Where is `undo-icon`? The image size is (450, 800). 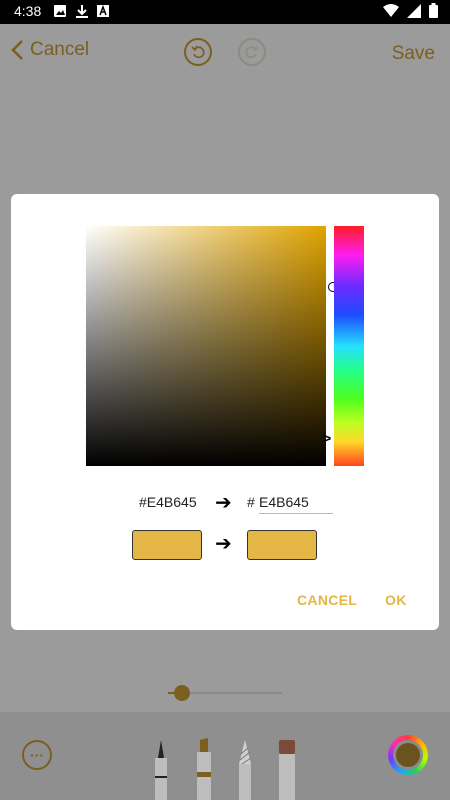
undo-icon is located at coordinates (198, 52).